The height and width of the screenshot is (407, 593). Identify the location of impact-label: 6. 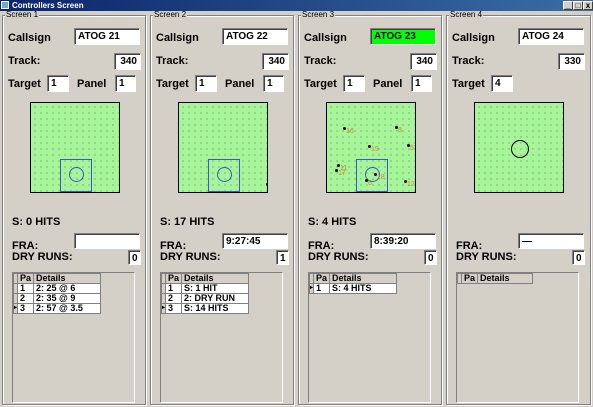
(370, 183).